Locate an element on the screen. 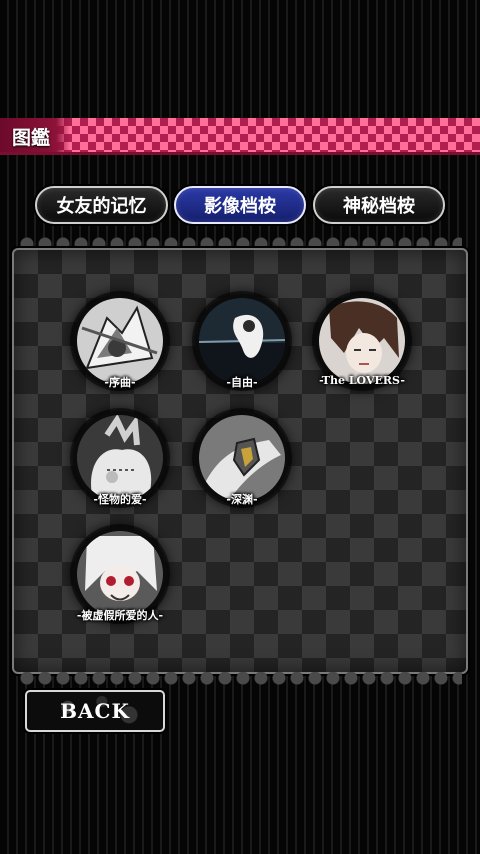 This screenshot has width=480, height=854. gallery-caption: -深渊- is located at coordinates (242, 499).